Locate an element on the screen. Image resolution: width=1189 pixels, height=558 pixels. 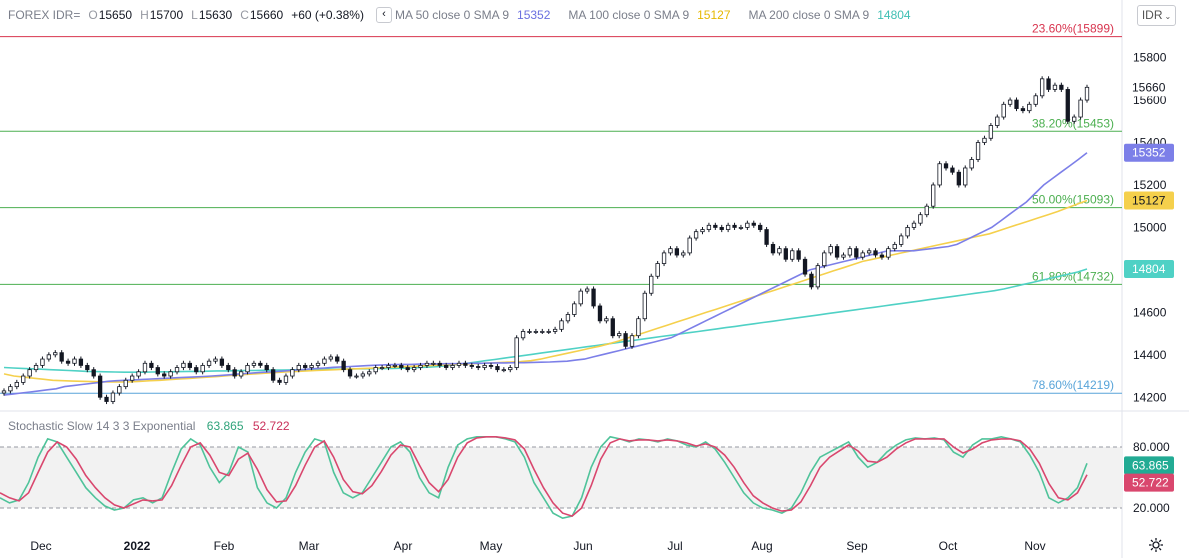
ma-value-label: 15127 is located at coordinates (1149, 200).